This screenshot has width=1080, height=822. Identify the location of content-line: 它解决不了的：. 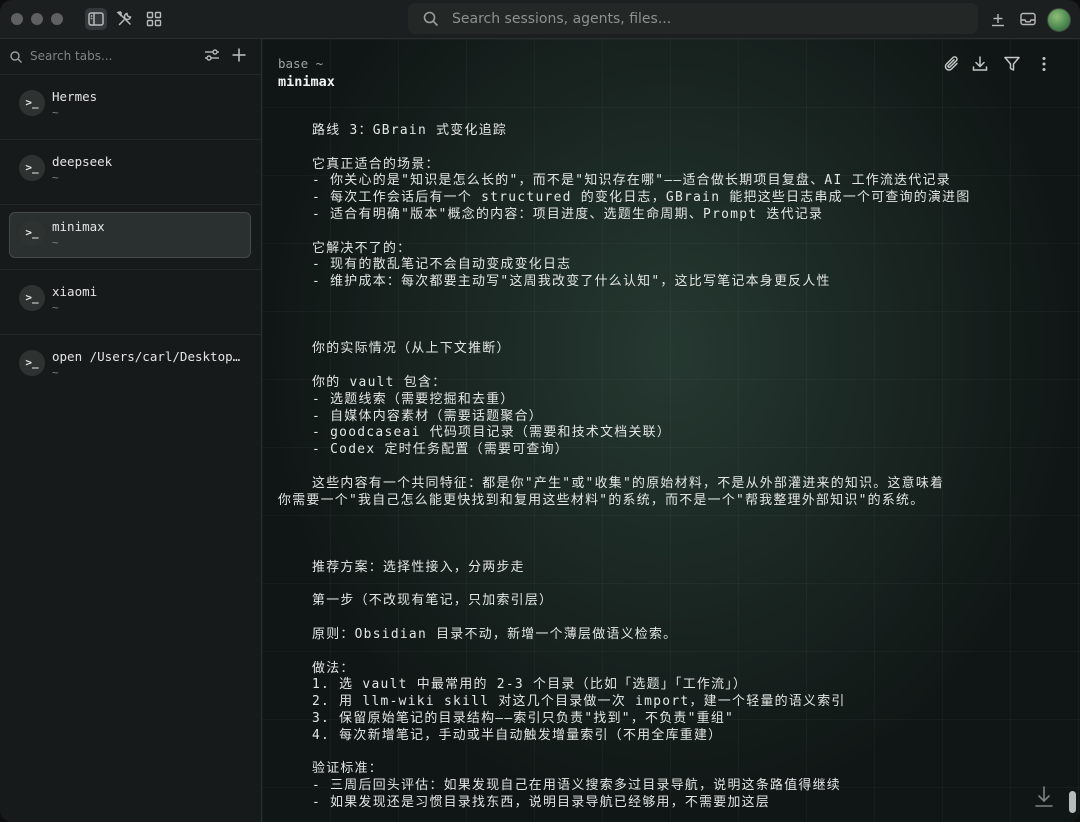
(362, 248).